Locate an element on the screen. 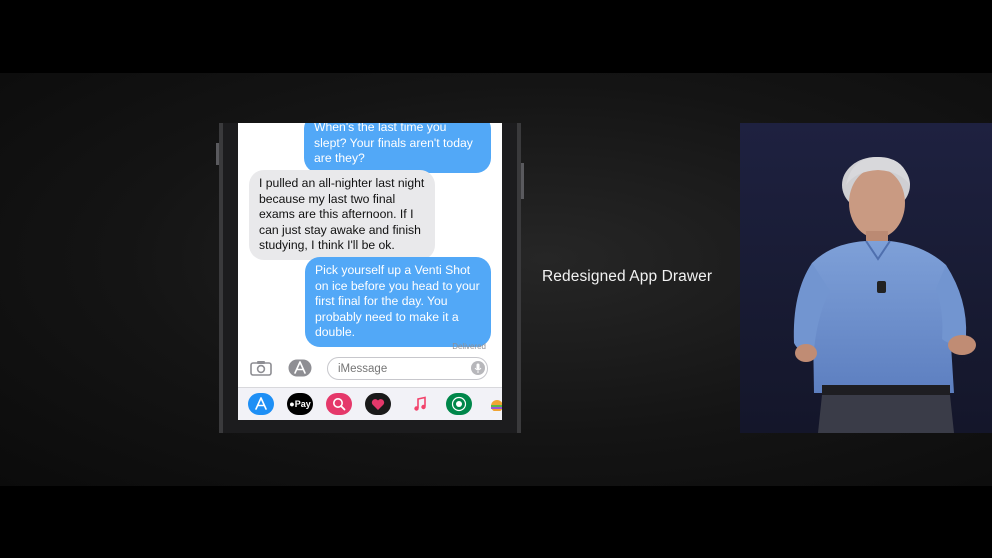  digital-touch-icon is located at coordinates (378, 404).